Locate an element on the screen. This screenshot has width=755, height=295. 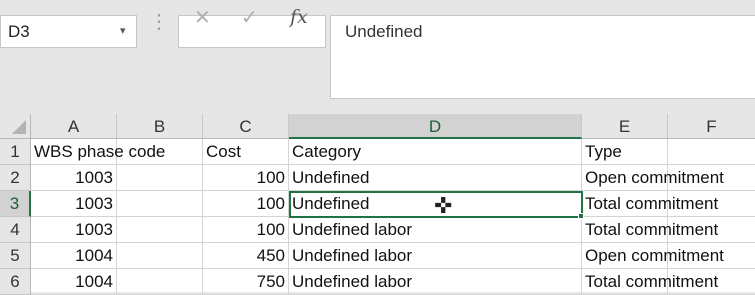
column-header-d: D is located at coordinates (435, 126).